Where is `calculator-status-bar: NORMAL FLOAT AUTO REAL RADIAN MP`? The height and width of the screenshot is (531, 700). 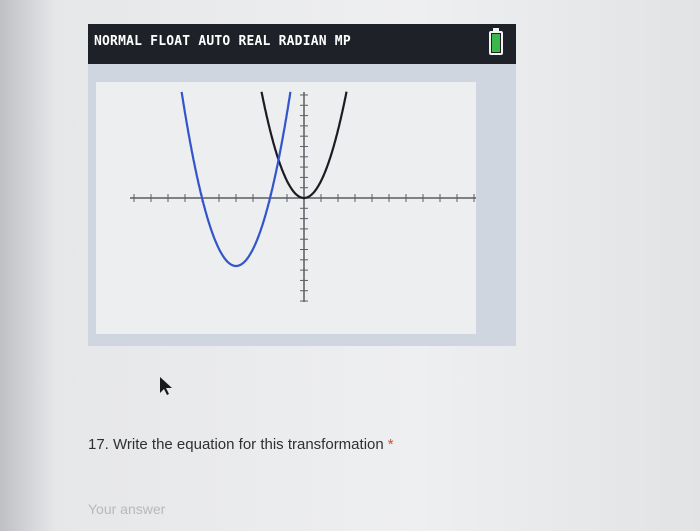
calculator-status-bar: NORMAL FLOAT AUTO REAL RADIAN MP is located at coordinates (302, 44).